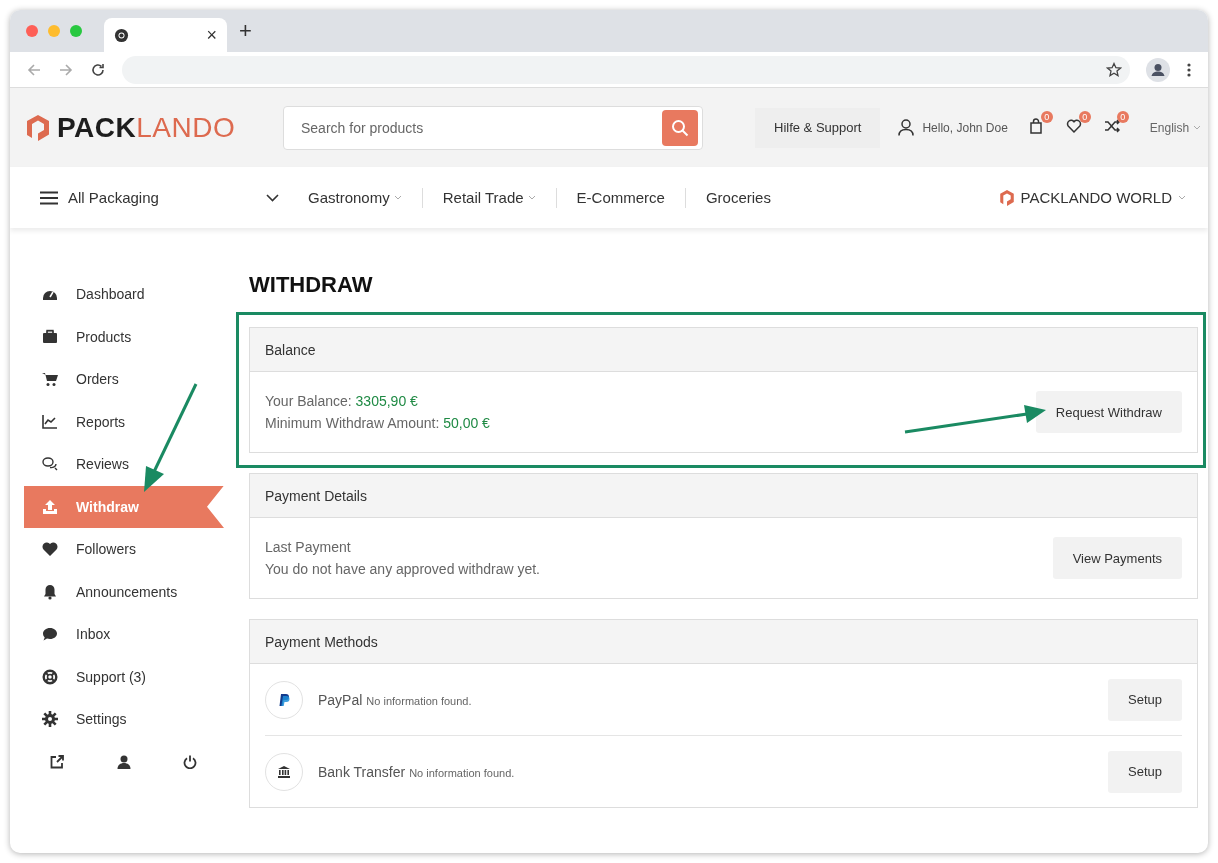 Image resolution: width=1218 pixels, height=863 pixels. Describe the element at coordinates (50, 591) in the screenshot. I see `bell-icon` at that location.